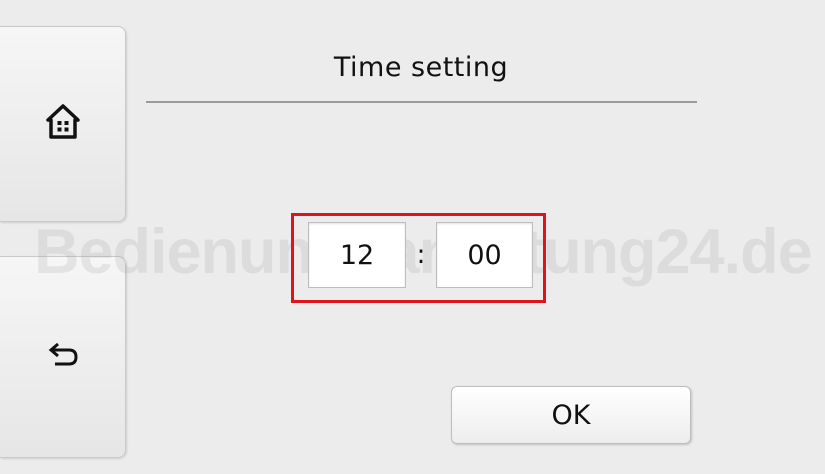 The width and height of the screenshot is (825, 474). What do you see at coordinates (357, 255) in the screenshot?
I see `hour-field: 12` at bounding box center [357, 255].